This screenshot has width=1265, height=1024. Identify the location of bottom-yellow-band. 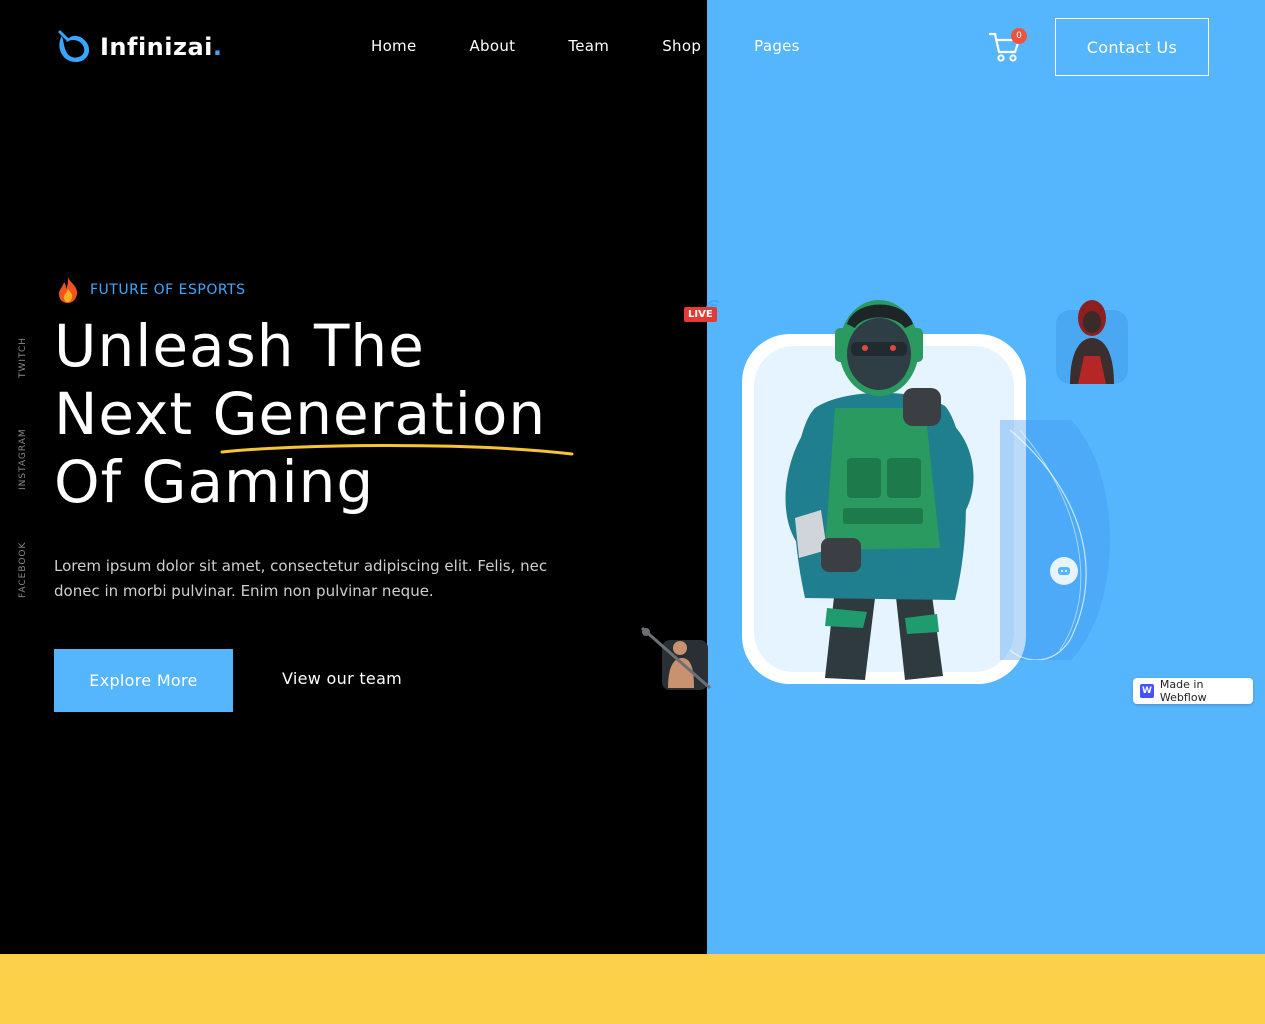
(632, 989).